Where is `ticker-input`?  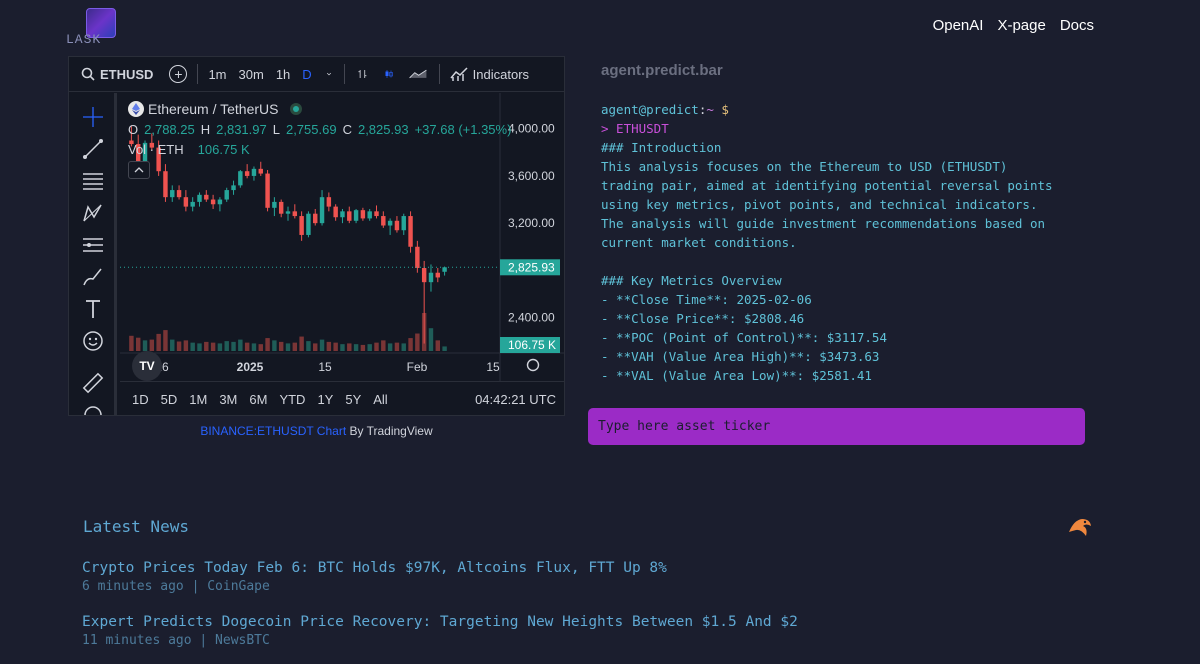 ticker-input is located at coordinates (836, 426).